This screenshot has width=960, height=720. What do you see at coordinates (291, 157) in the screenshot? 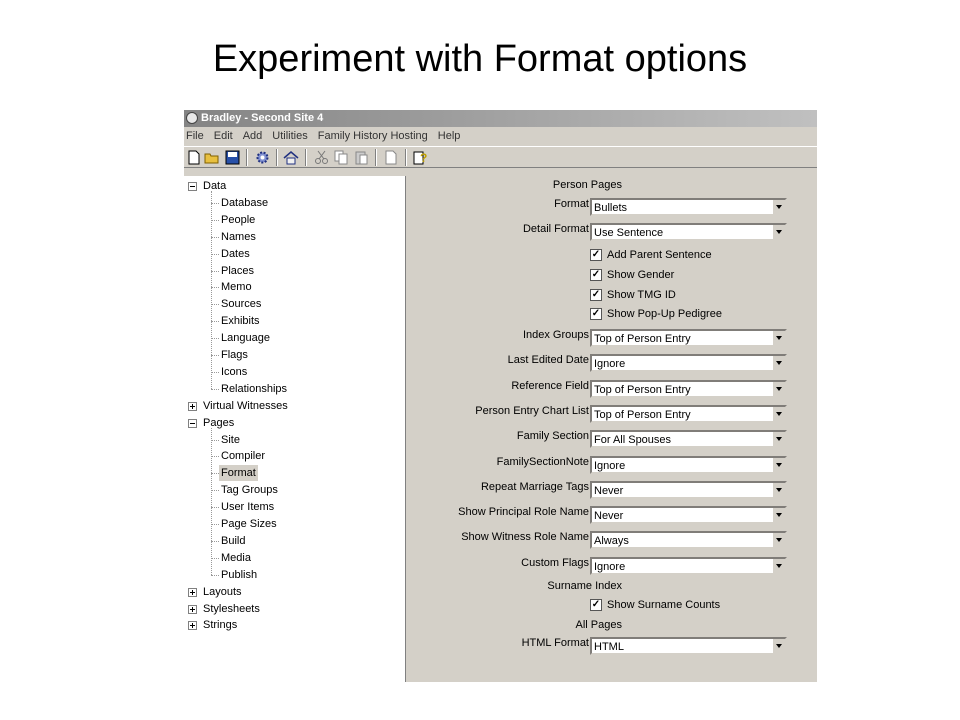
I see `home-icon` at bounding box center [291, 157].